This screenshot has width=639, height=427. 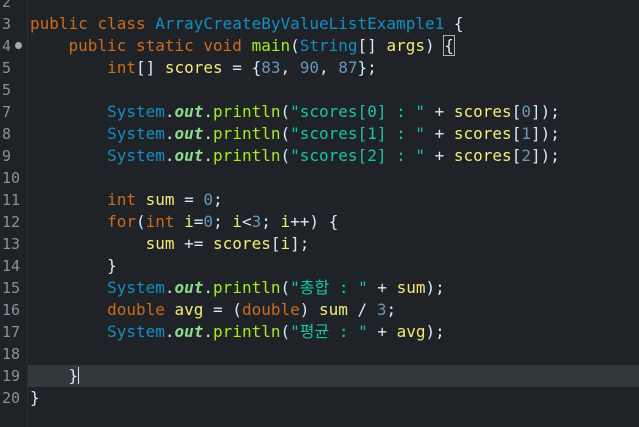 What do you see at coordinates (319, 398) in the screenshot?
I see `code-line: 20}` at bounding box center [319, 398].